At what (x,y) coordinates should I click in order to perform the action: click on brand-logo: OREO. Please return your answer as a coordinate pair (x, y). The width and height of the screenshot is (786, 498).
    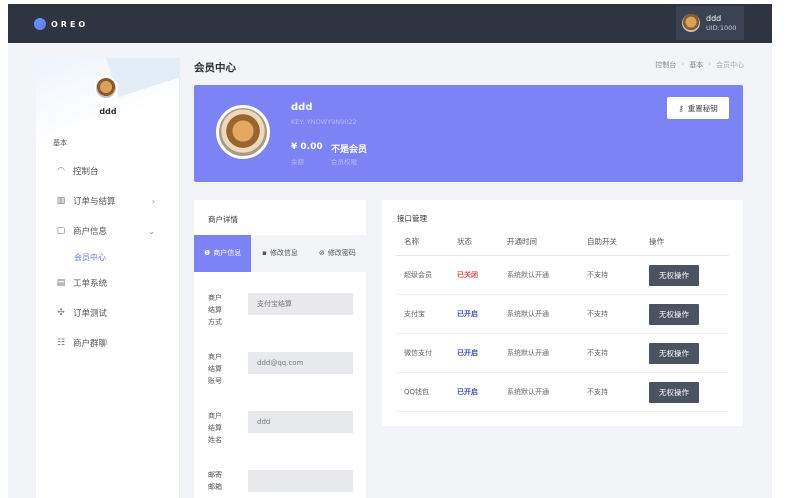
    Looking at the image, I should click on (61, 24).